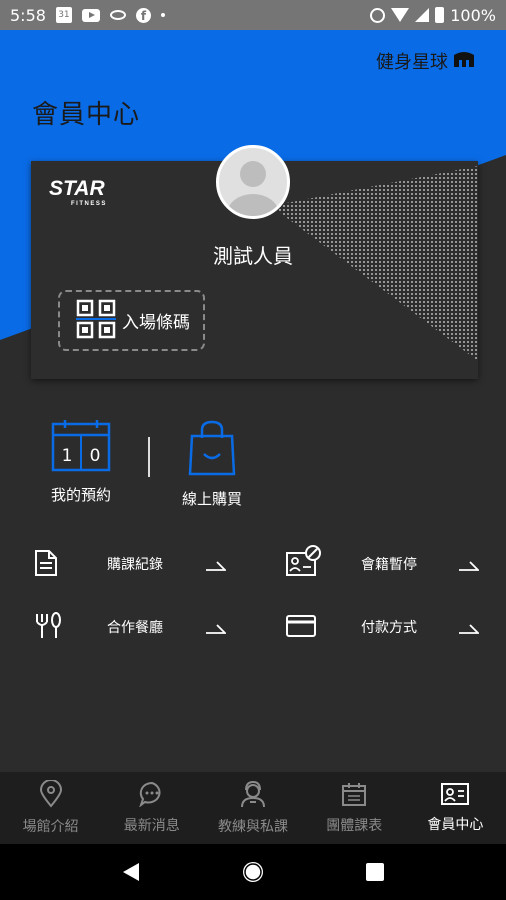 The image size is (506, 900). I want to click on status-time: 5:58, so click(28, 15).